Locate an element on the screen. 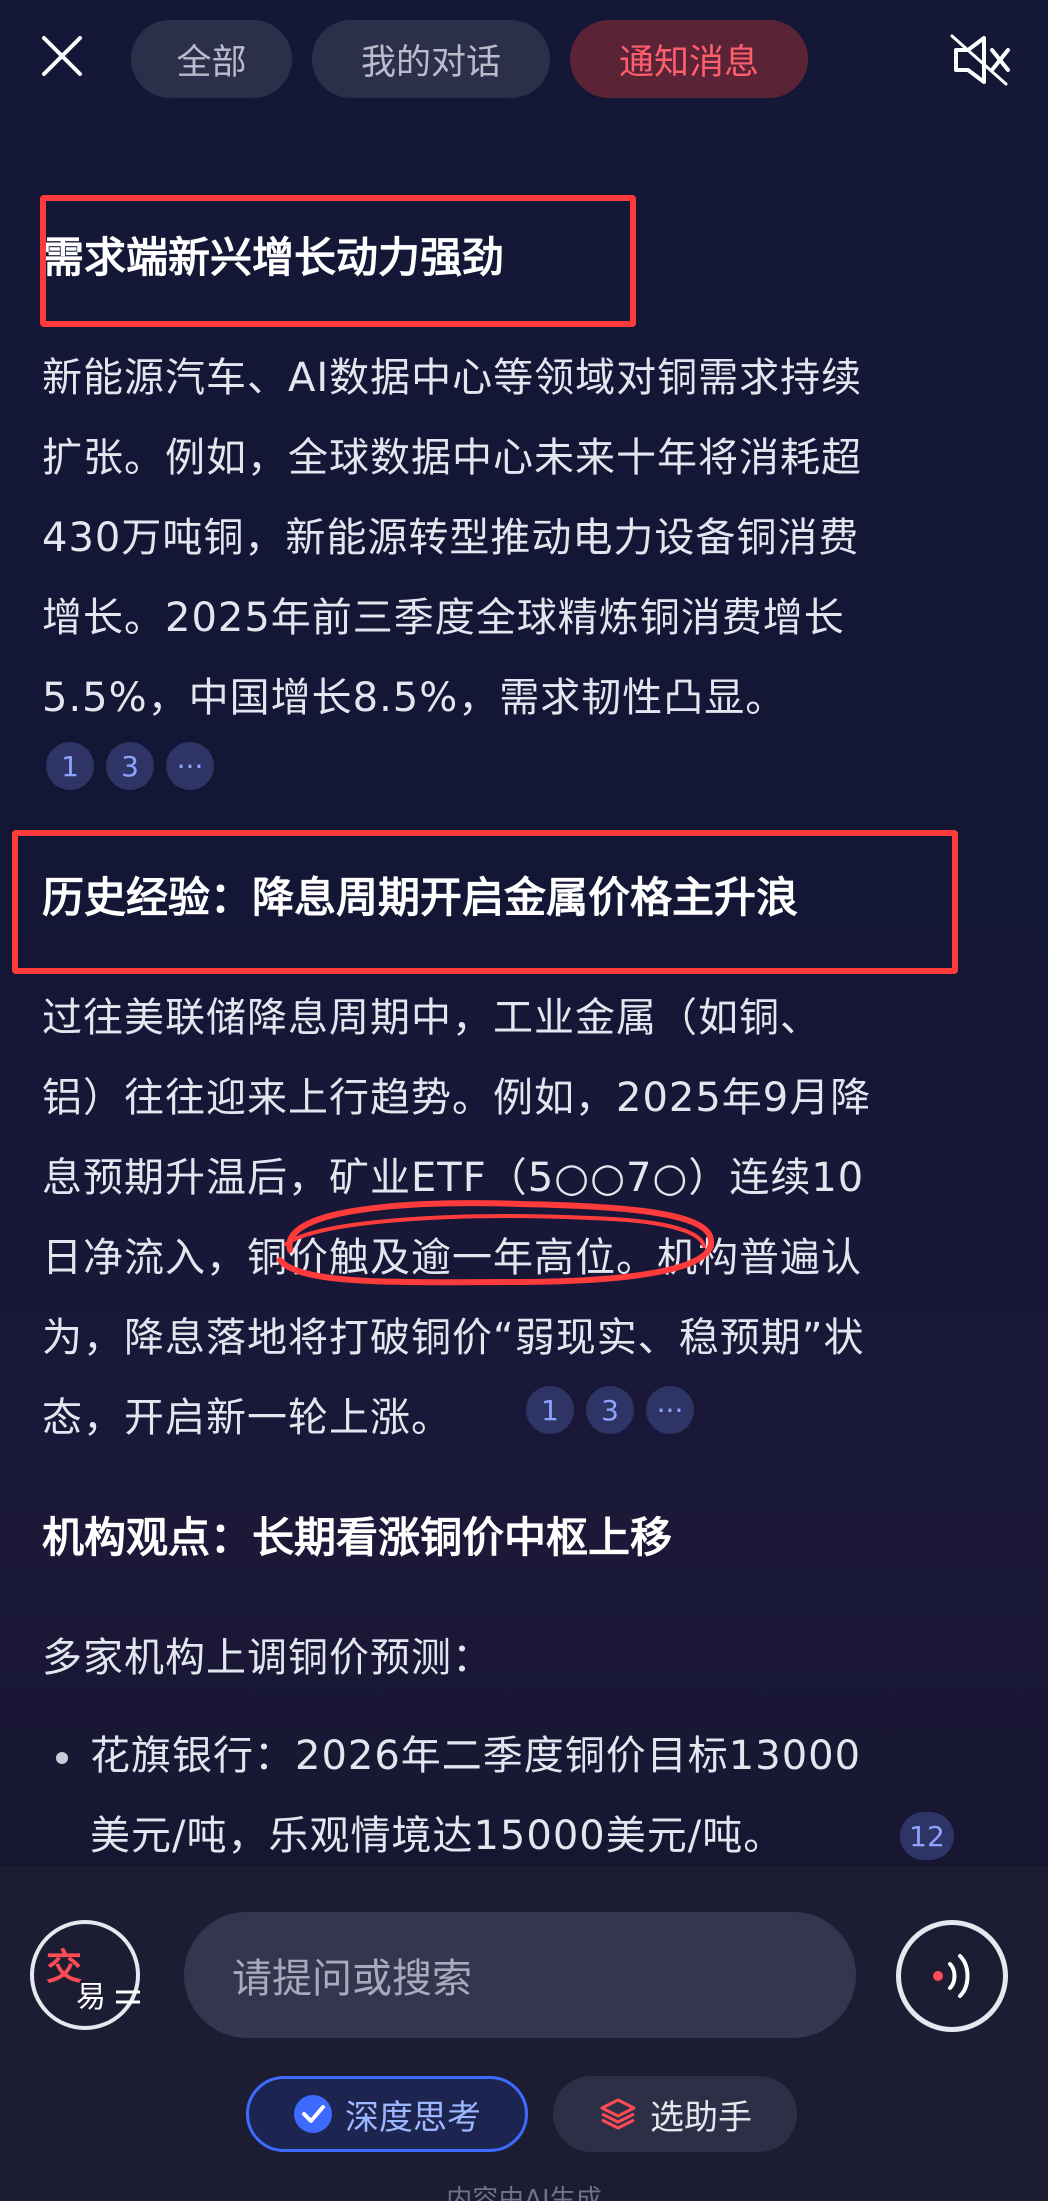  deep-thinking-toggle: 深度思考 is located at coordinates (387, 2114).